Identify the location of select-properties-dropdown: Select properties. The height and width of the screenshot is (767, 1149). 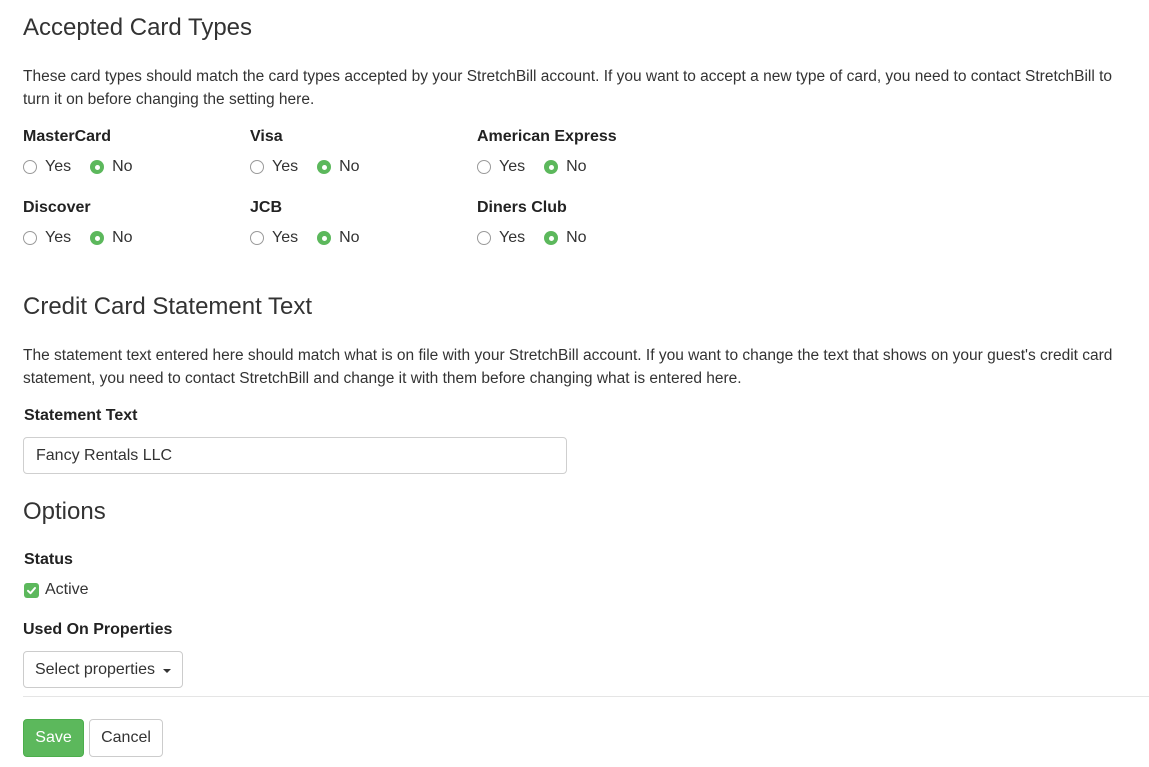
(103, 669).